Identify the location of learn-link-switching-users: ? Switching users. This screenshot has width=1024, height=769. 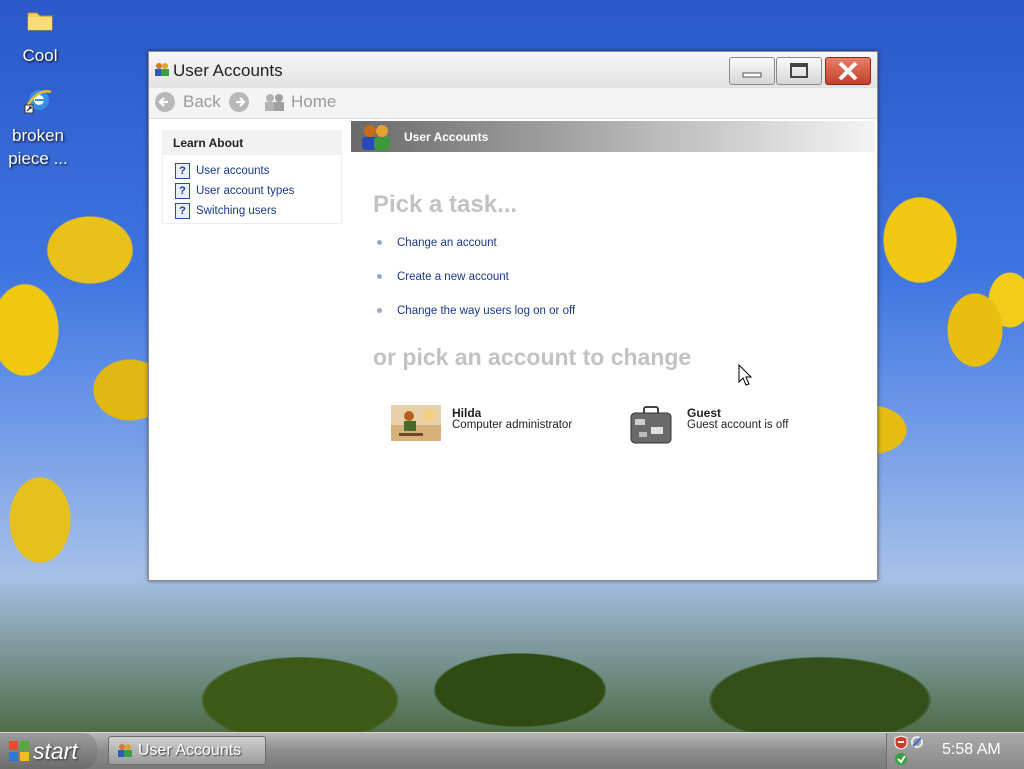
(226, 211).